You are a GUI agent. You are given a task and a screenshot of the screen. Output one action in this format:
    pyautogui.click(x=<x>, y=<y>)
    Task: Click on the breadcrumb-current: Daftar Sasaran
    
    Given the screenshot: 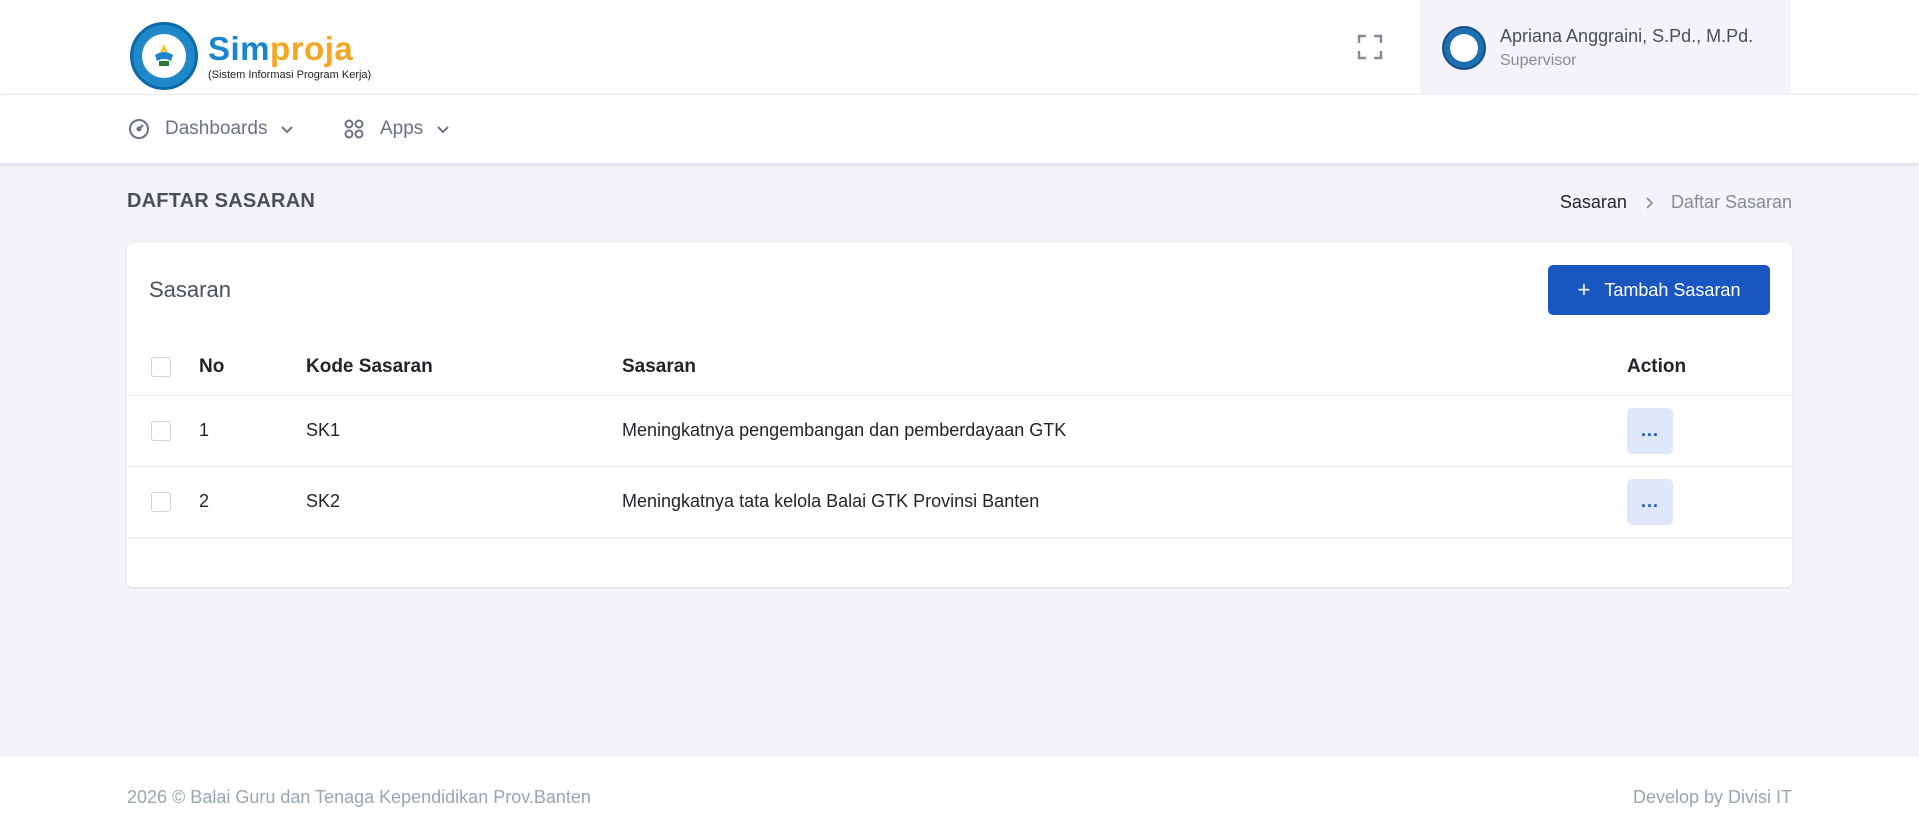 What is the action you would take?
    pyautogui.click(x=1731, y=202)
    